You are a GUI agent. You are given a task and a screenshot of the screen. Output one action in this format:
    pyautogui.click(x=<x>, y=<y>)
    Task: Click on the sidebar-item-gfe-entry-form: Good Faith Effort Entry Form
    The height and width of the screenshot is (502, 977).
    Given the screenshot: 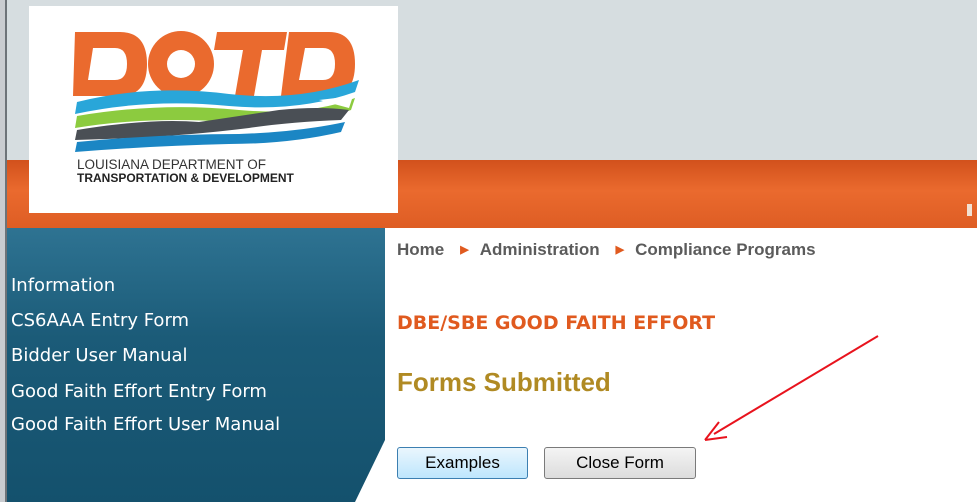 What is the action you would take?
    pyautogui.click(x=139, y=391)
    